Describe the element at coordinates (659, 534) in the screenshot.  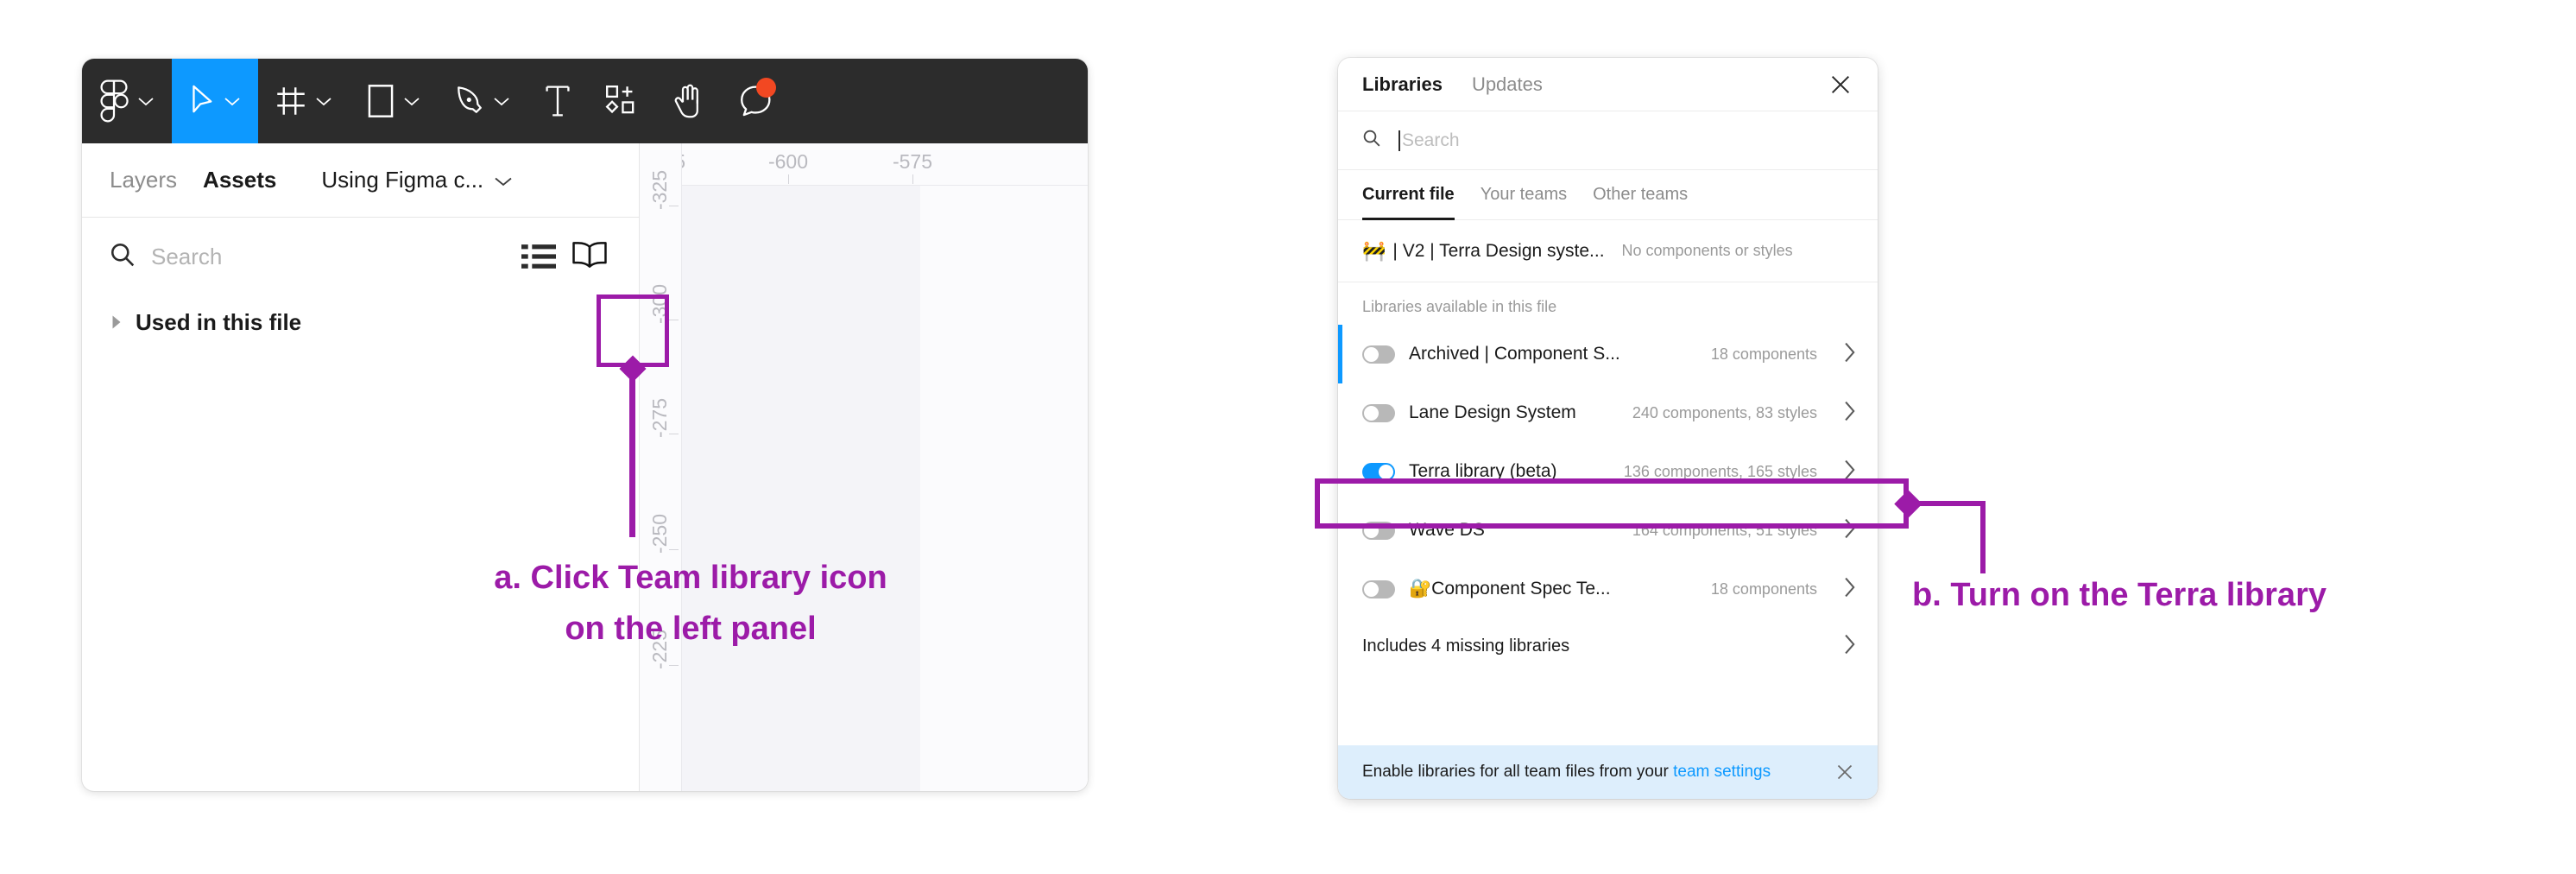
I see `ruler-label-v: -250` at that location.